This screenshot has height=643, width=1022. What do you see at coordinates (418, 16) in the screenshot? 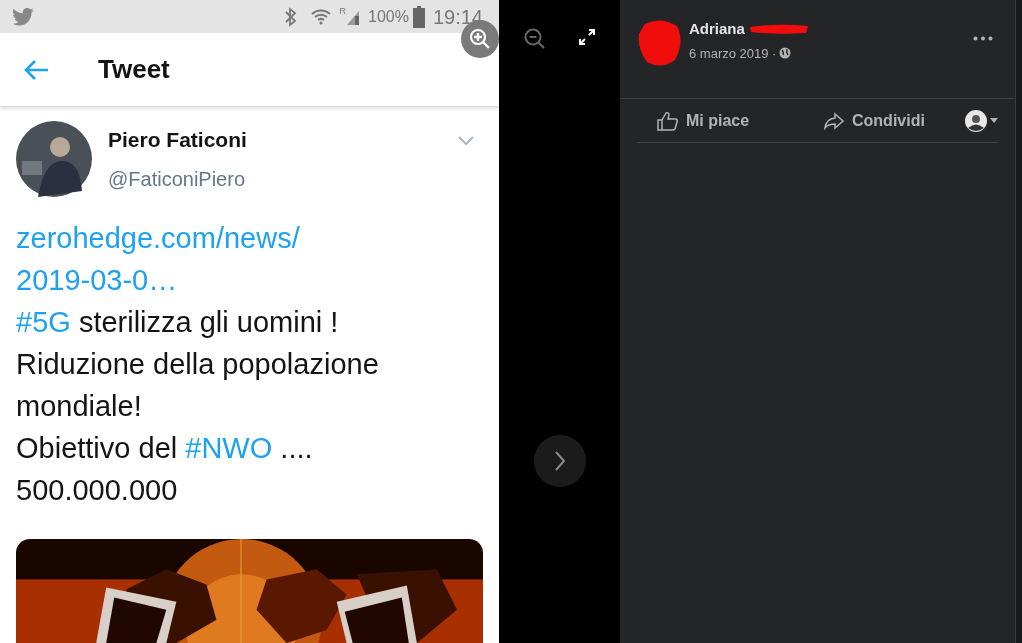
I see `battery-icon` at bounding box center [418, 16].